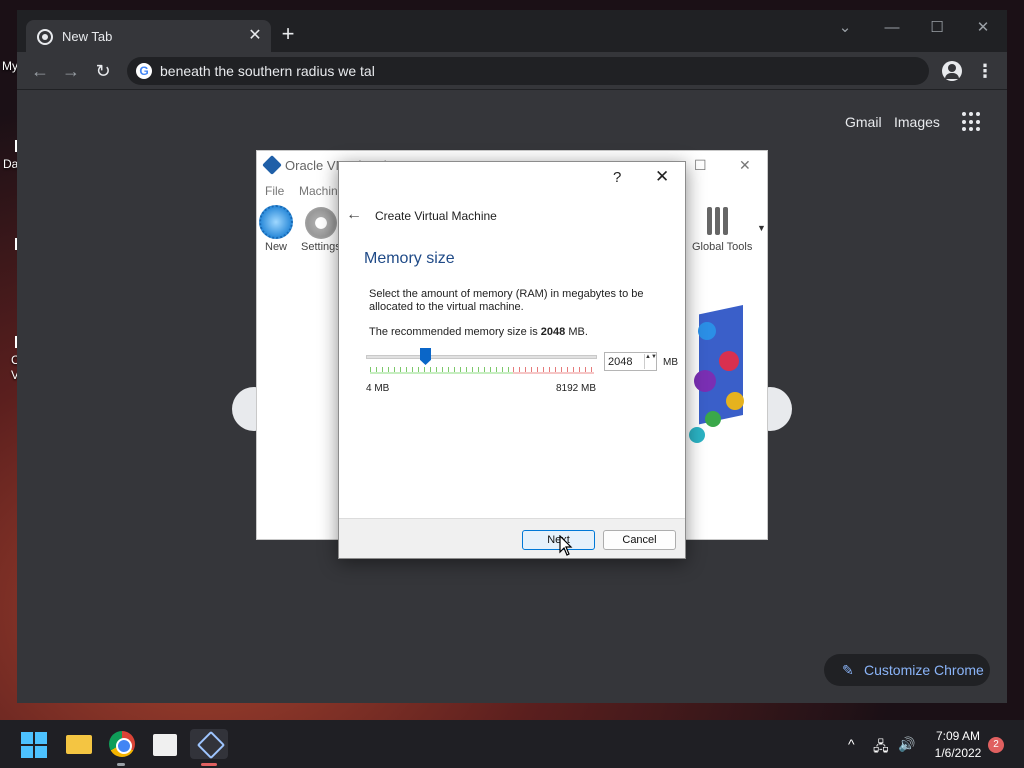  What do you see at coordinates (482, 370) in the screenshot?
I see `memory-slider-scale` at bounding box center [482, 370].